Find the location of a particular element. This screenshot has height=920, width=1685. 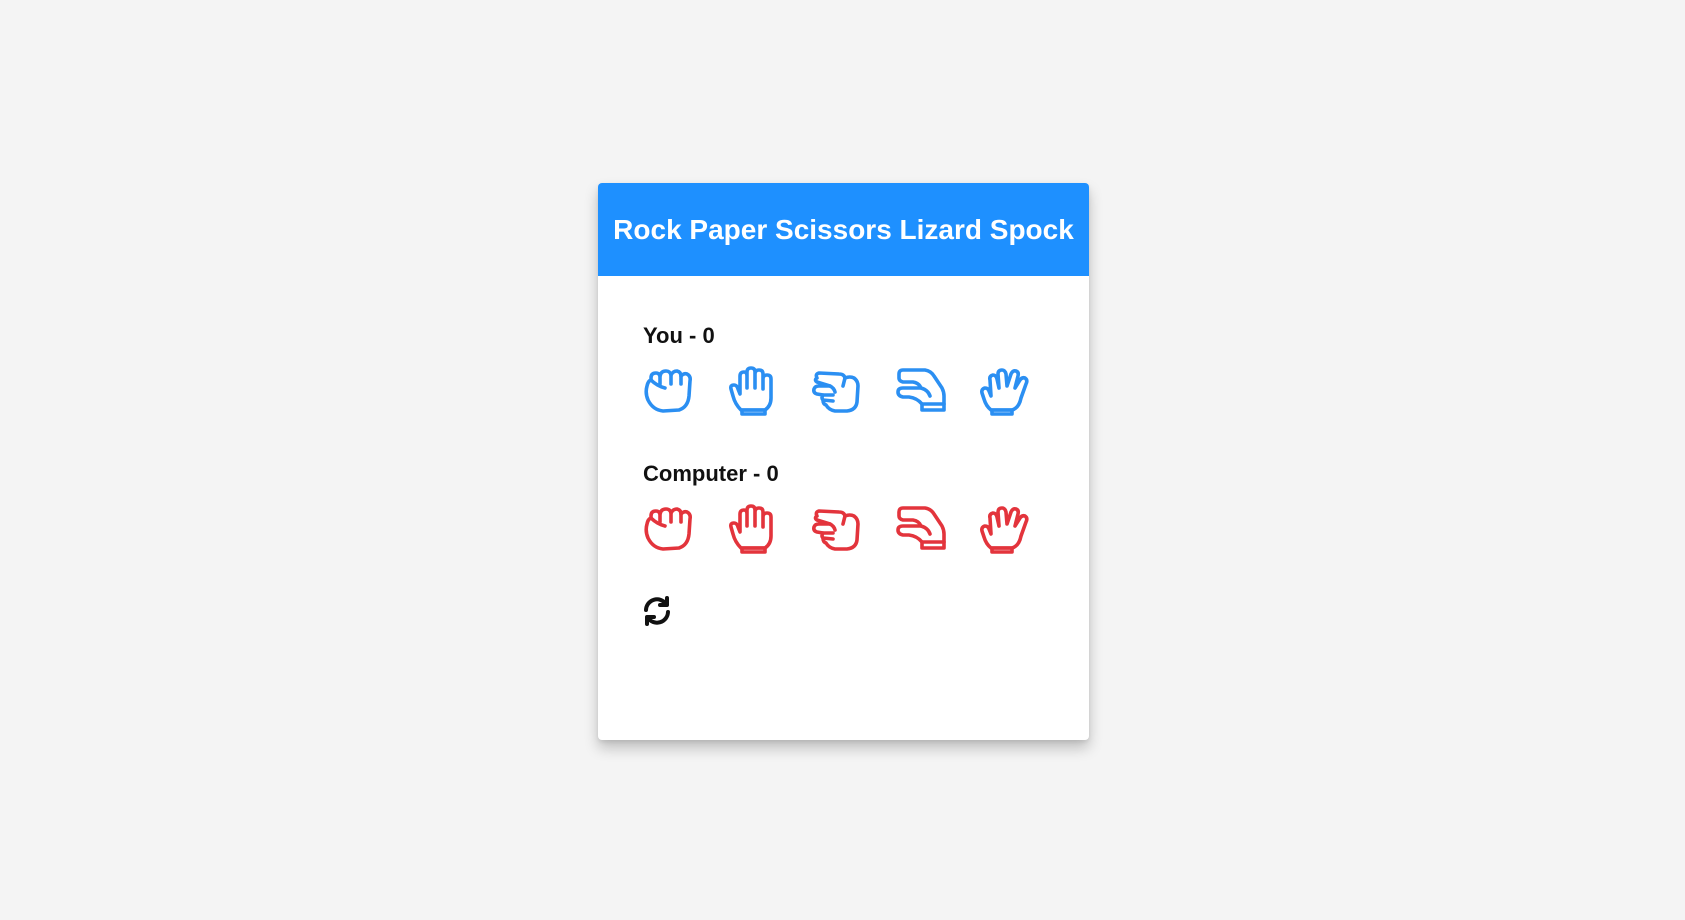

computer-choices is located at coordinates (837, 529).